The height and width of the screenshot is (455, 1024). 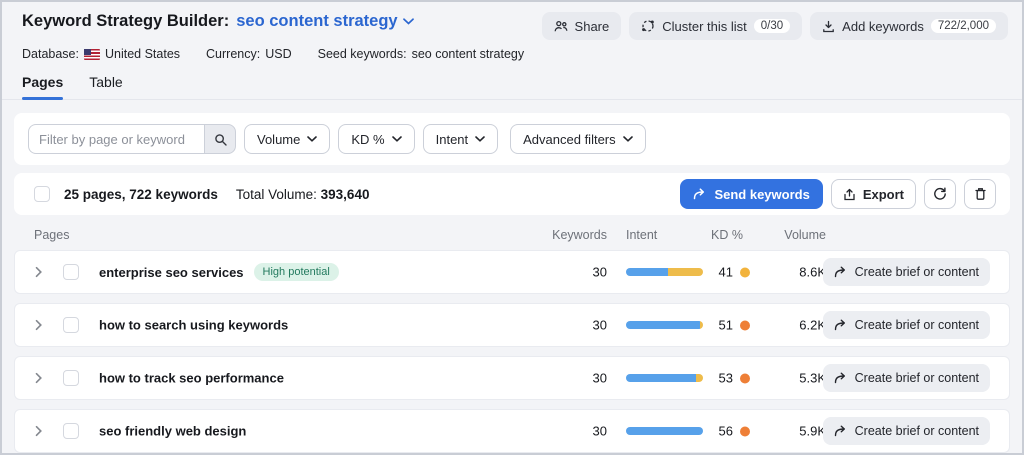 I want to click on cluster-label: Cluster this list, so click(x=704, y=26).